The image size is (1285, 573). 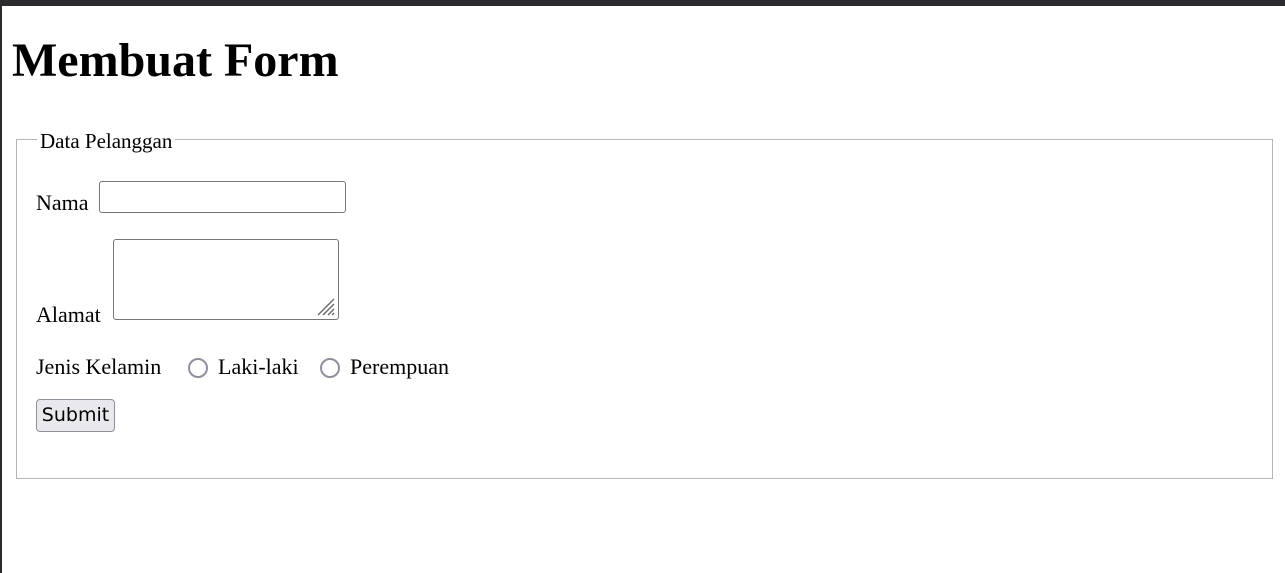 What do you see at coordinates (106, 141) in the screenshot?
I see `fieldset-legend: Data Pelanggan` at bounding box center [106, 141].